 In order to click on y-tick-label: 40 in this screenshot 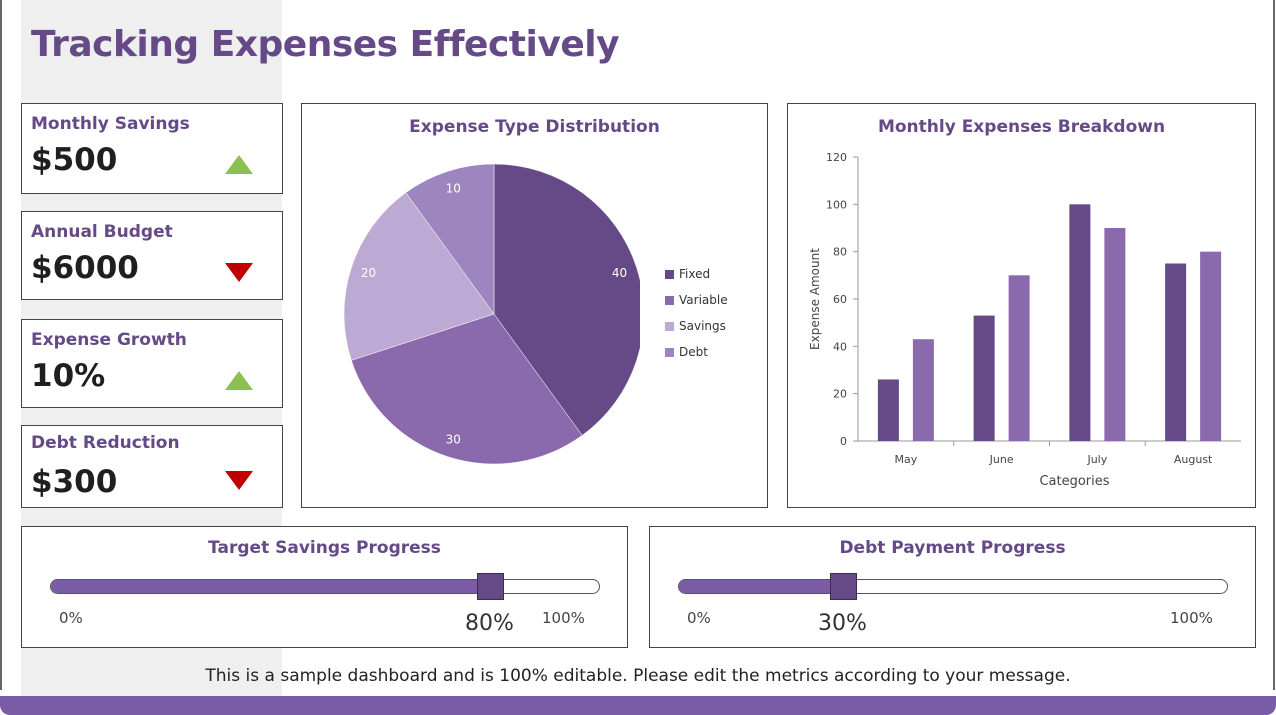, I will do `click(840, 346)`.